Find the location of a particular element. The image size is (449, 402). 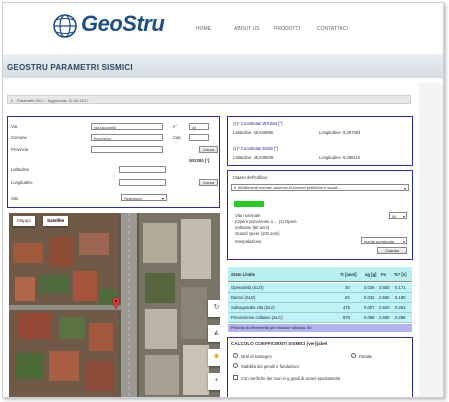

cell-tr: 50 is located at coordinates (347, 297).